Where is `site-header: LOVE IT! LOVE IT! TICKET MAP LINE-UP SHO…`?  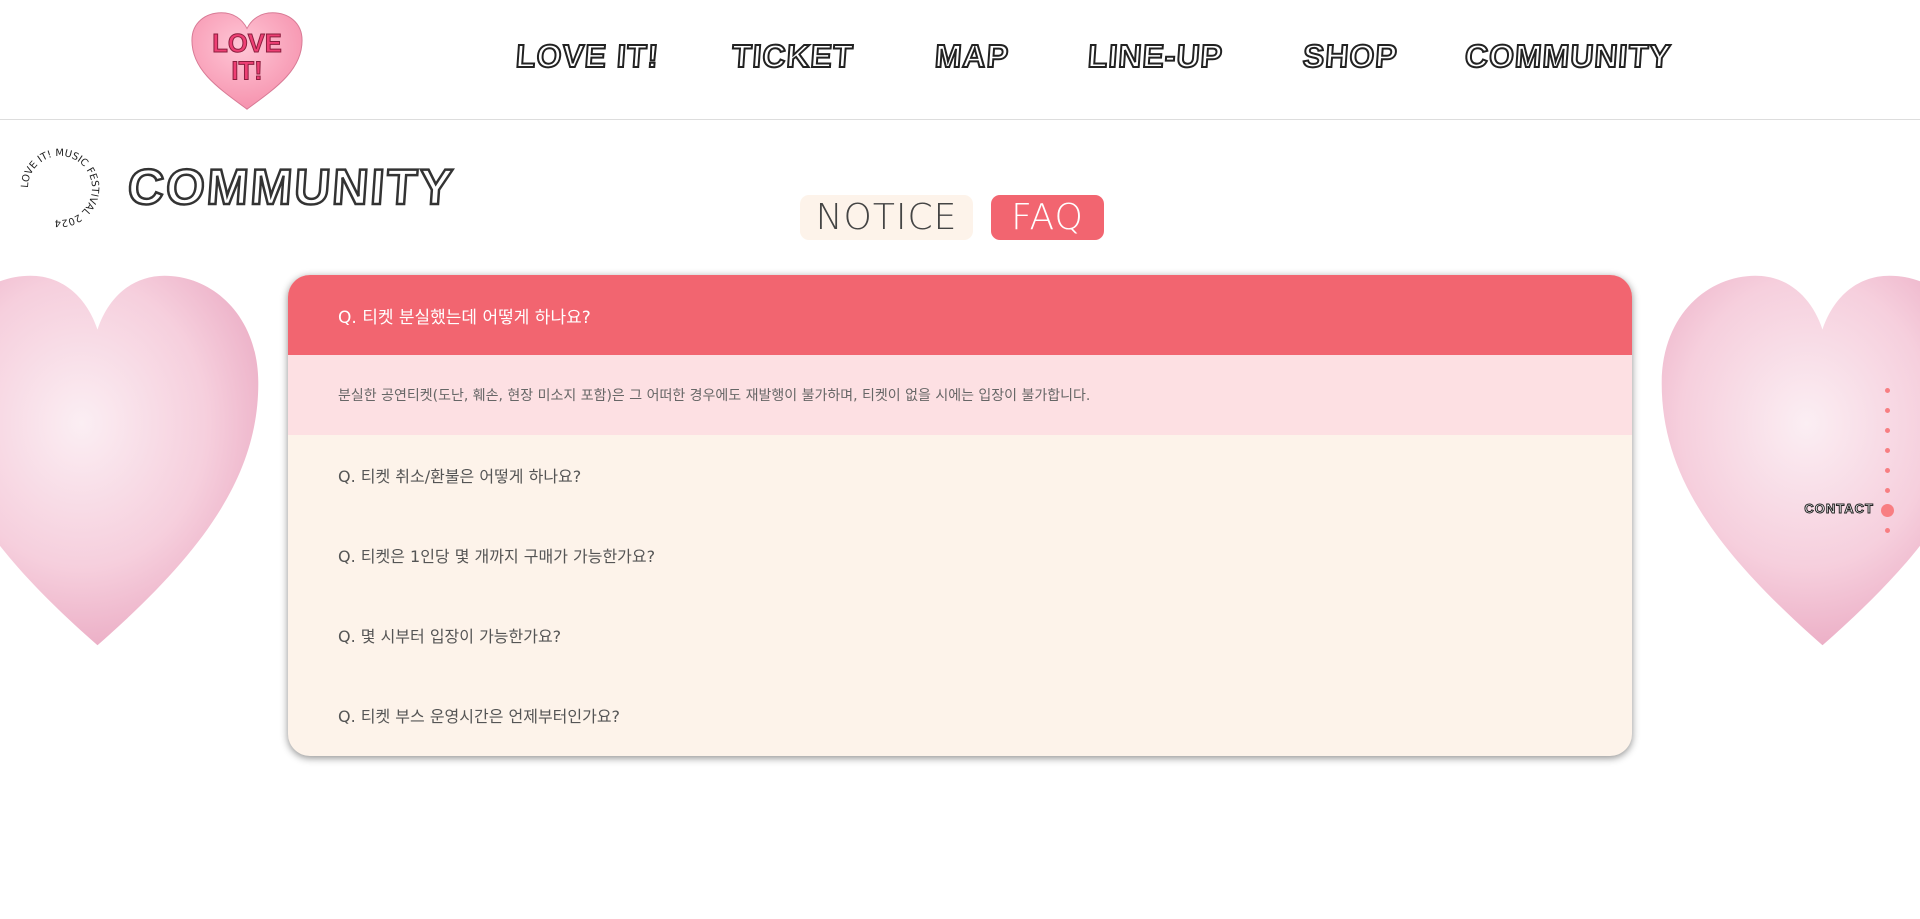 site-header: LOVE IT! LOVE IT! TICKET MAP LINE-UP SHO… is located at coordinates (960, 60).